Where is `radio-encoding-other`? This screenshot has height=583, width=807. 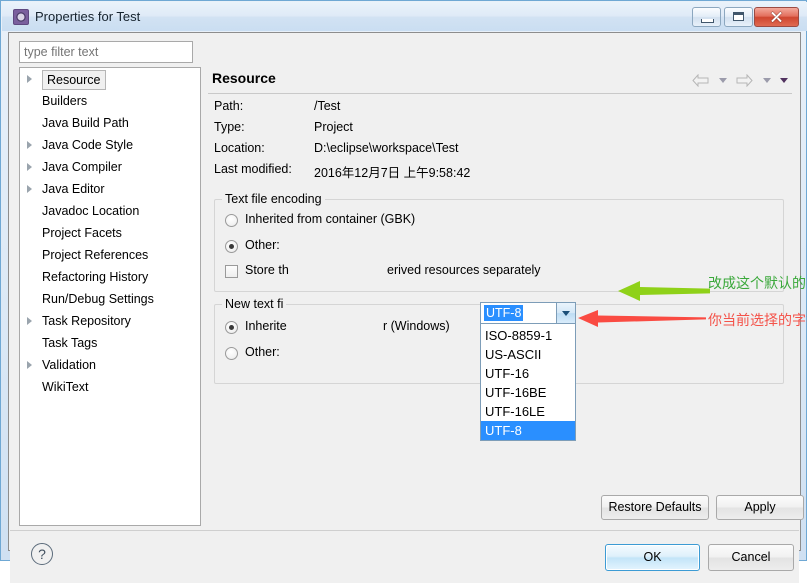 radio-encoding-other is located at coordinates (231, 246).